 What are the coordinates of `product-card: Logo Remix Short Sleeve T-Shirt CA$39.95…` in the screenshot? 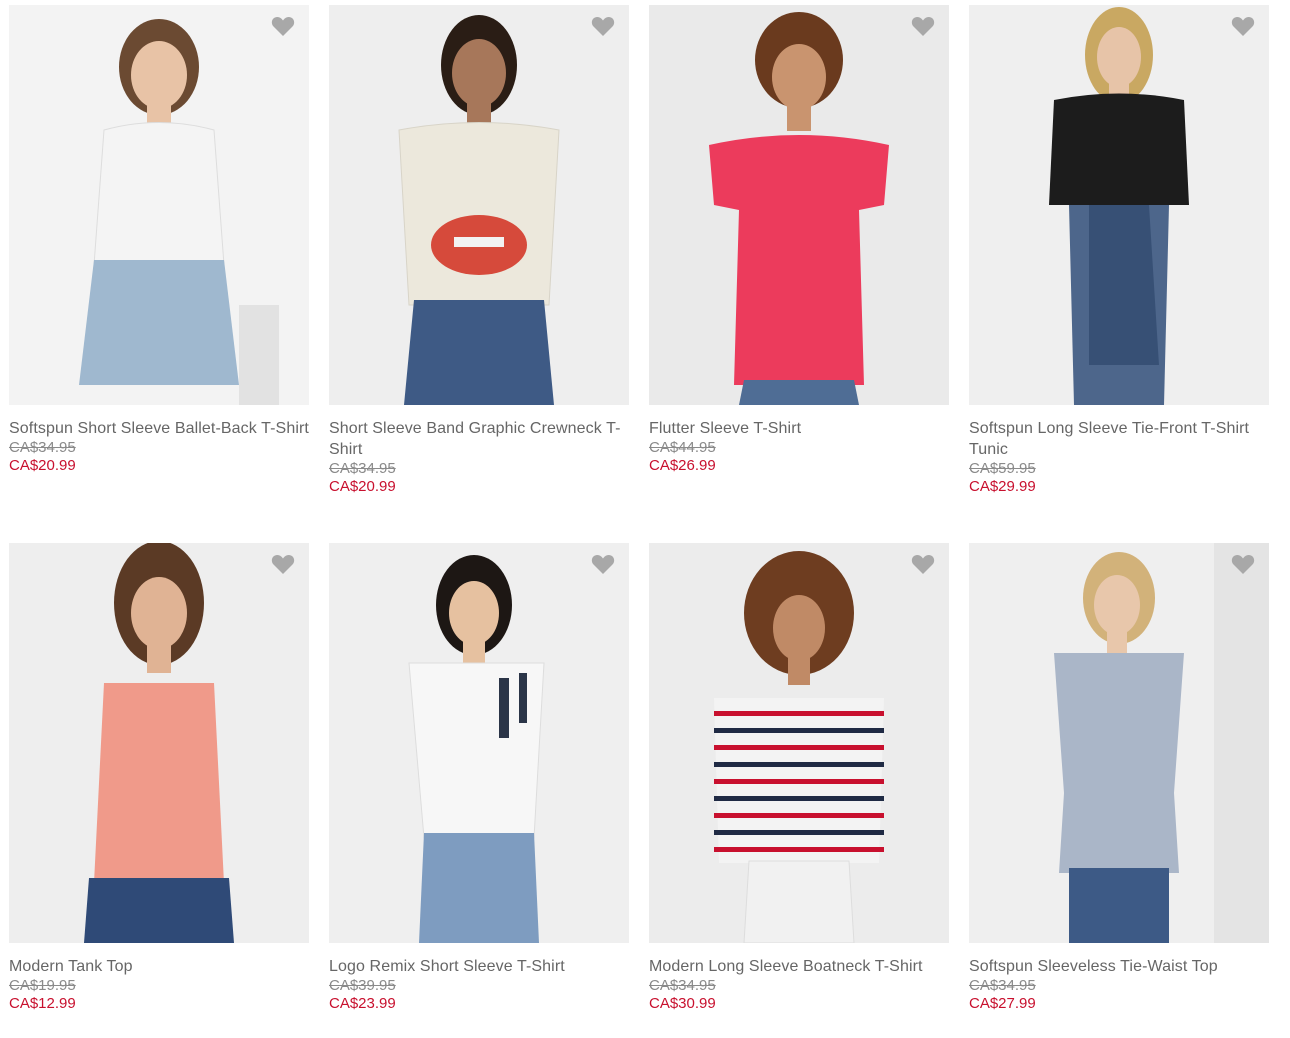 It's located at (479, 778).